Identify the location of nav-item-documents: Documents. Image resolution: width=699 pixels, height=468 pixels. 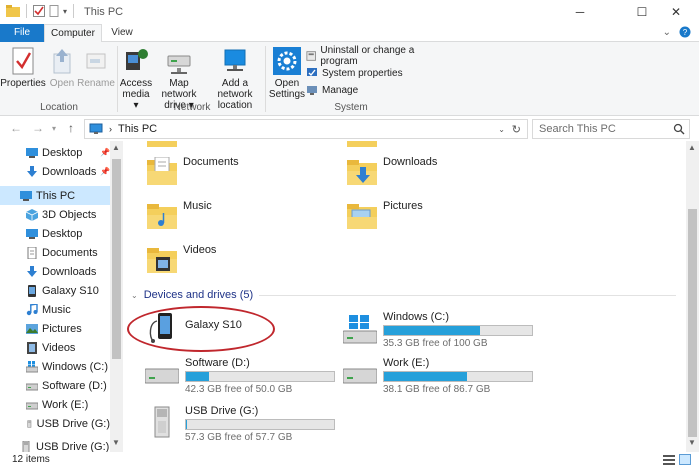
(55, 252).